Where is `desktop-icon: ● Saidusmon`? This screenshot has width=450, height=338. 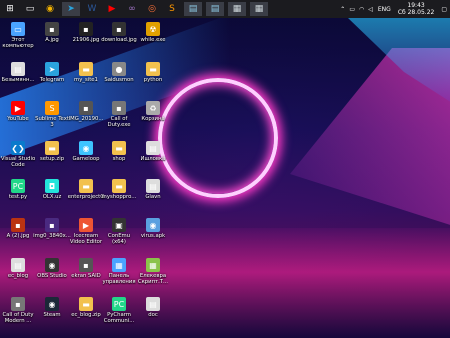 desktop-icon: ● Saidusmon is located at coordinates (119, 72).